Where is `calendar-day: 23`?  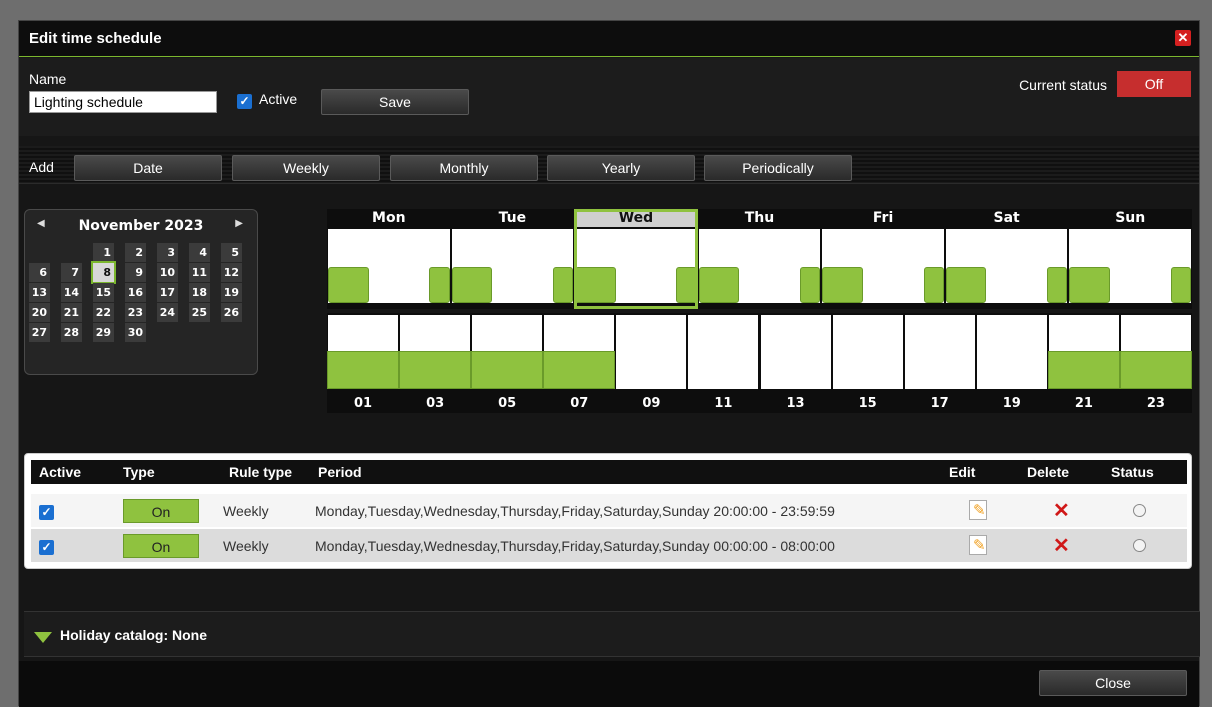
calendar-day: 23 is located at coordinates (135, 312).